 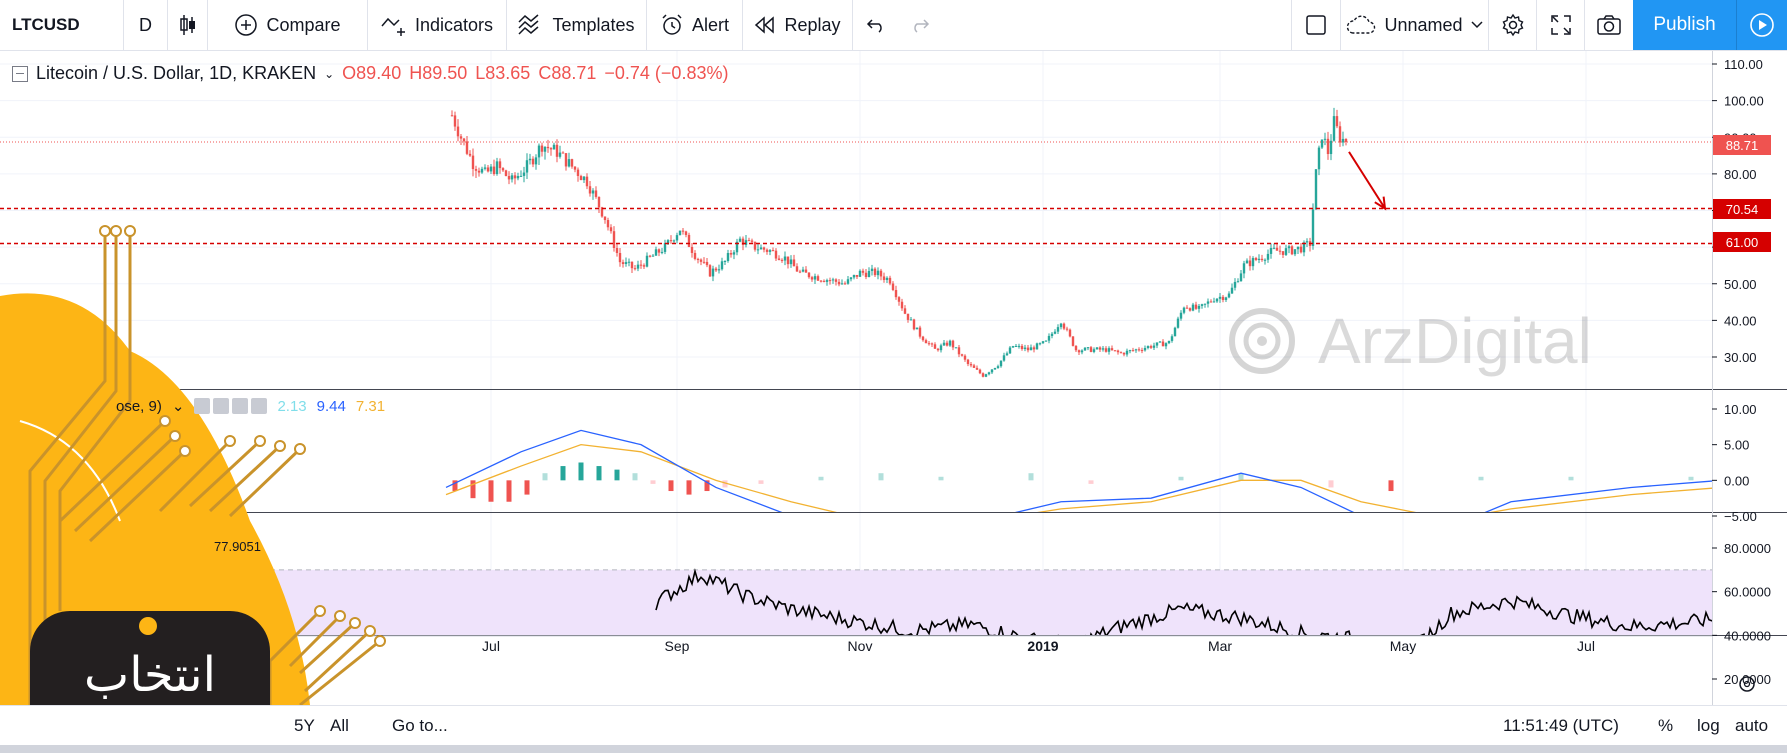 What do you see at coordinates (876, 25) in the screenshot?
I see `undo-icon` at bounding box center [876, 25].